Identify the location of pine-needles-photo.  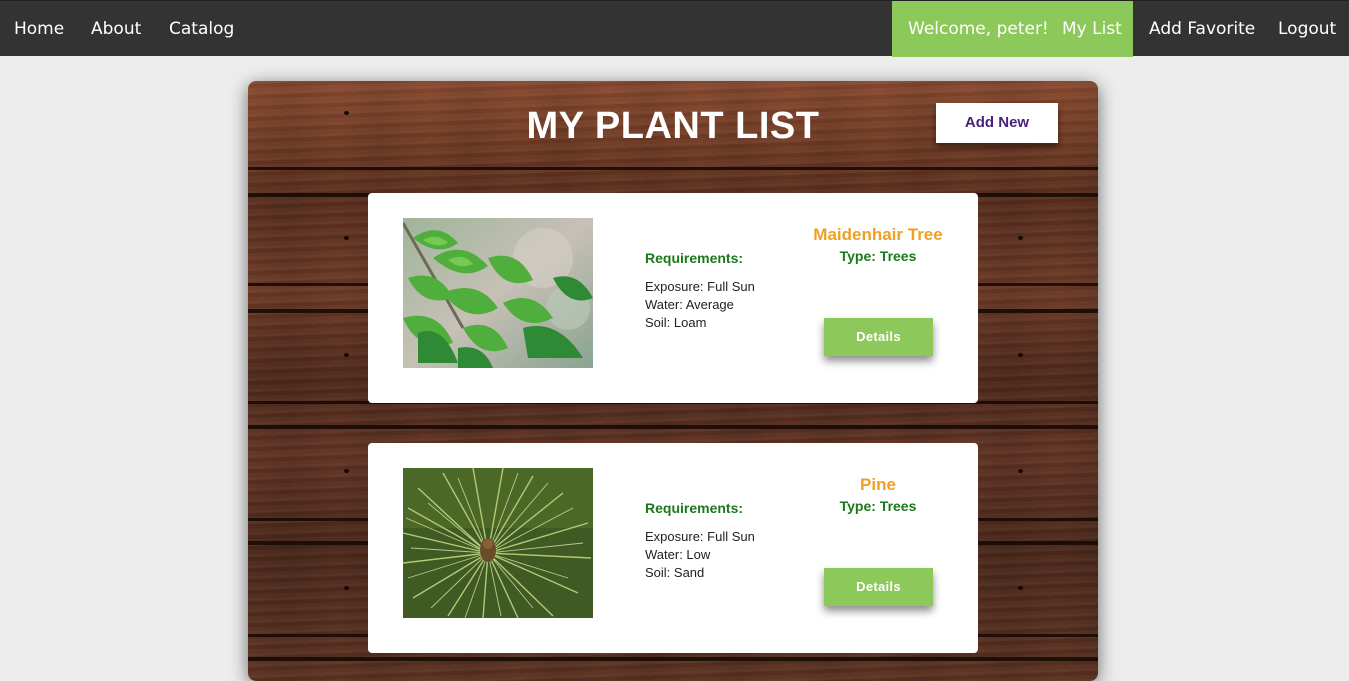
(498, 543).